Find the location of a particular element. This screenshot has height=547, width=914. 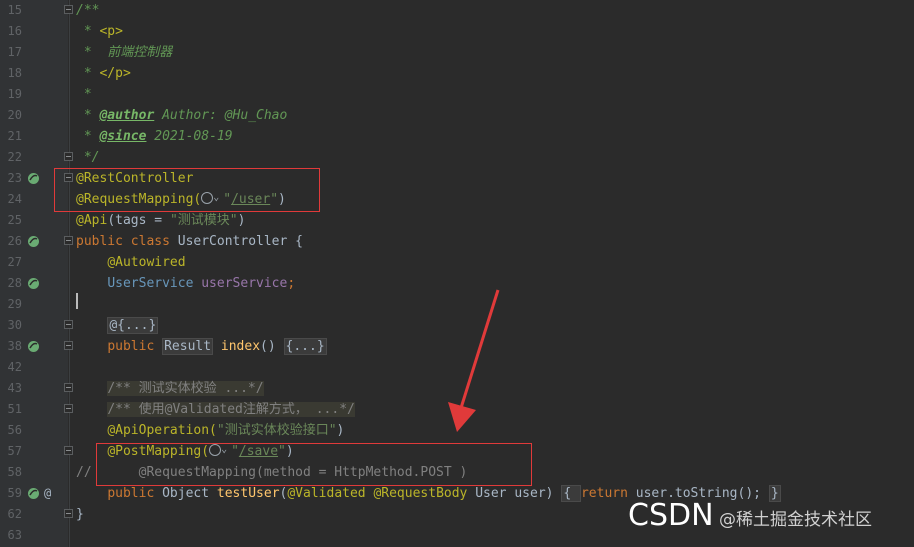

code-line: 25 @Api(tags = "测试模块") is located at coordinates (457, 220).